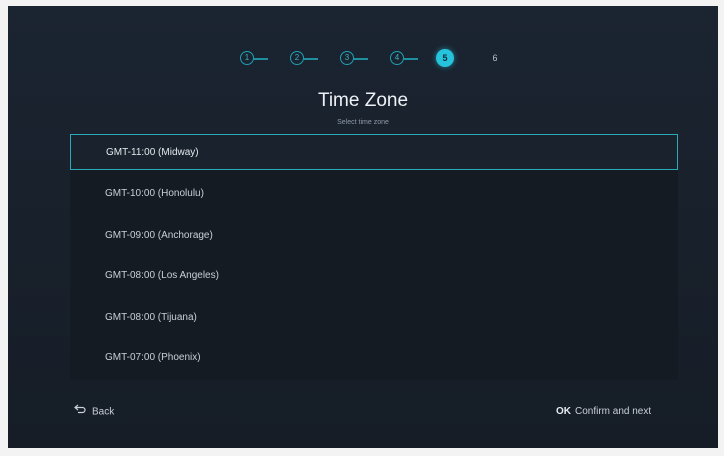 Image resolution: width=724 pixels, height=456 pixels. Describe the element at coordinates (247, 58) in the screenshot. I see `step-1-indicator: 1` at that location.